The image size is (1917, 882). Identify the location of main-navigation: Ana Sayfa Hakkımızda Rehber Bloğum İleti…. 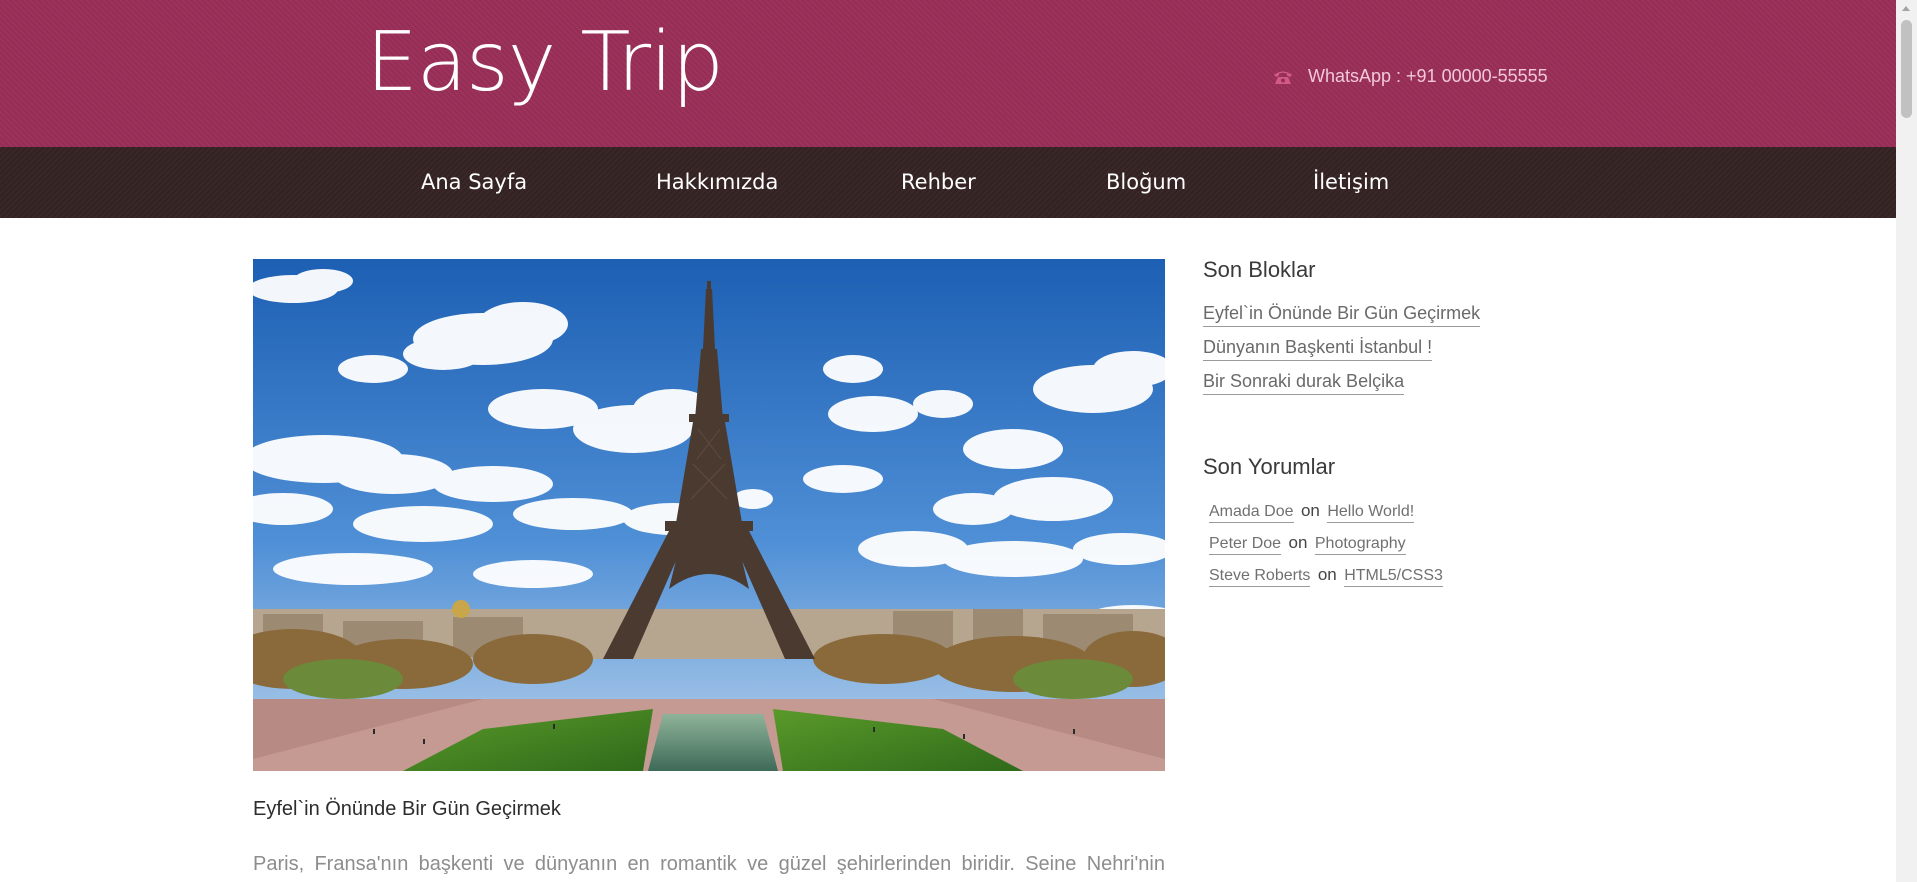
(948, 182).